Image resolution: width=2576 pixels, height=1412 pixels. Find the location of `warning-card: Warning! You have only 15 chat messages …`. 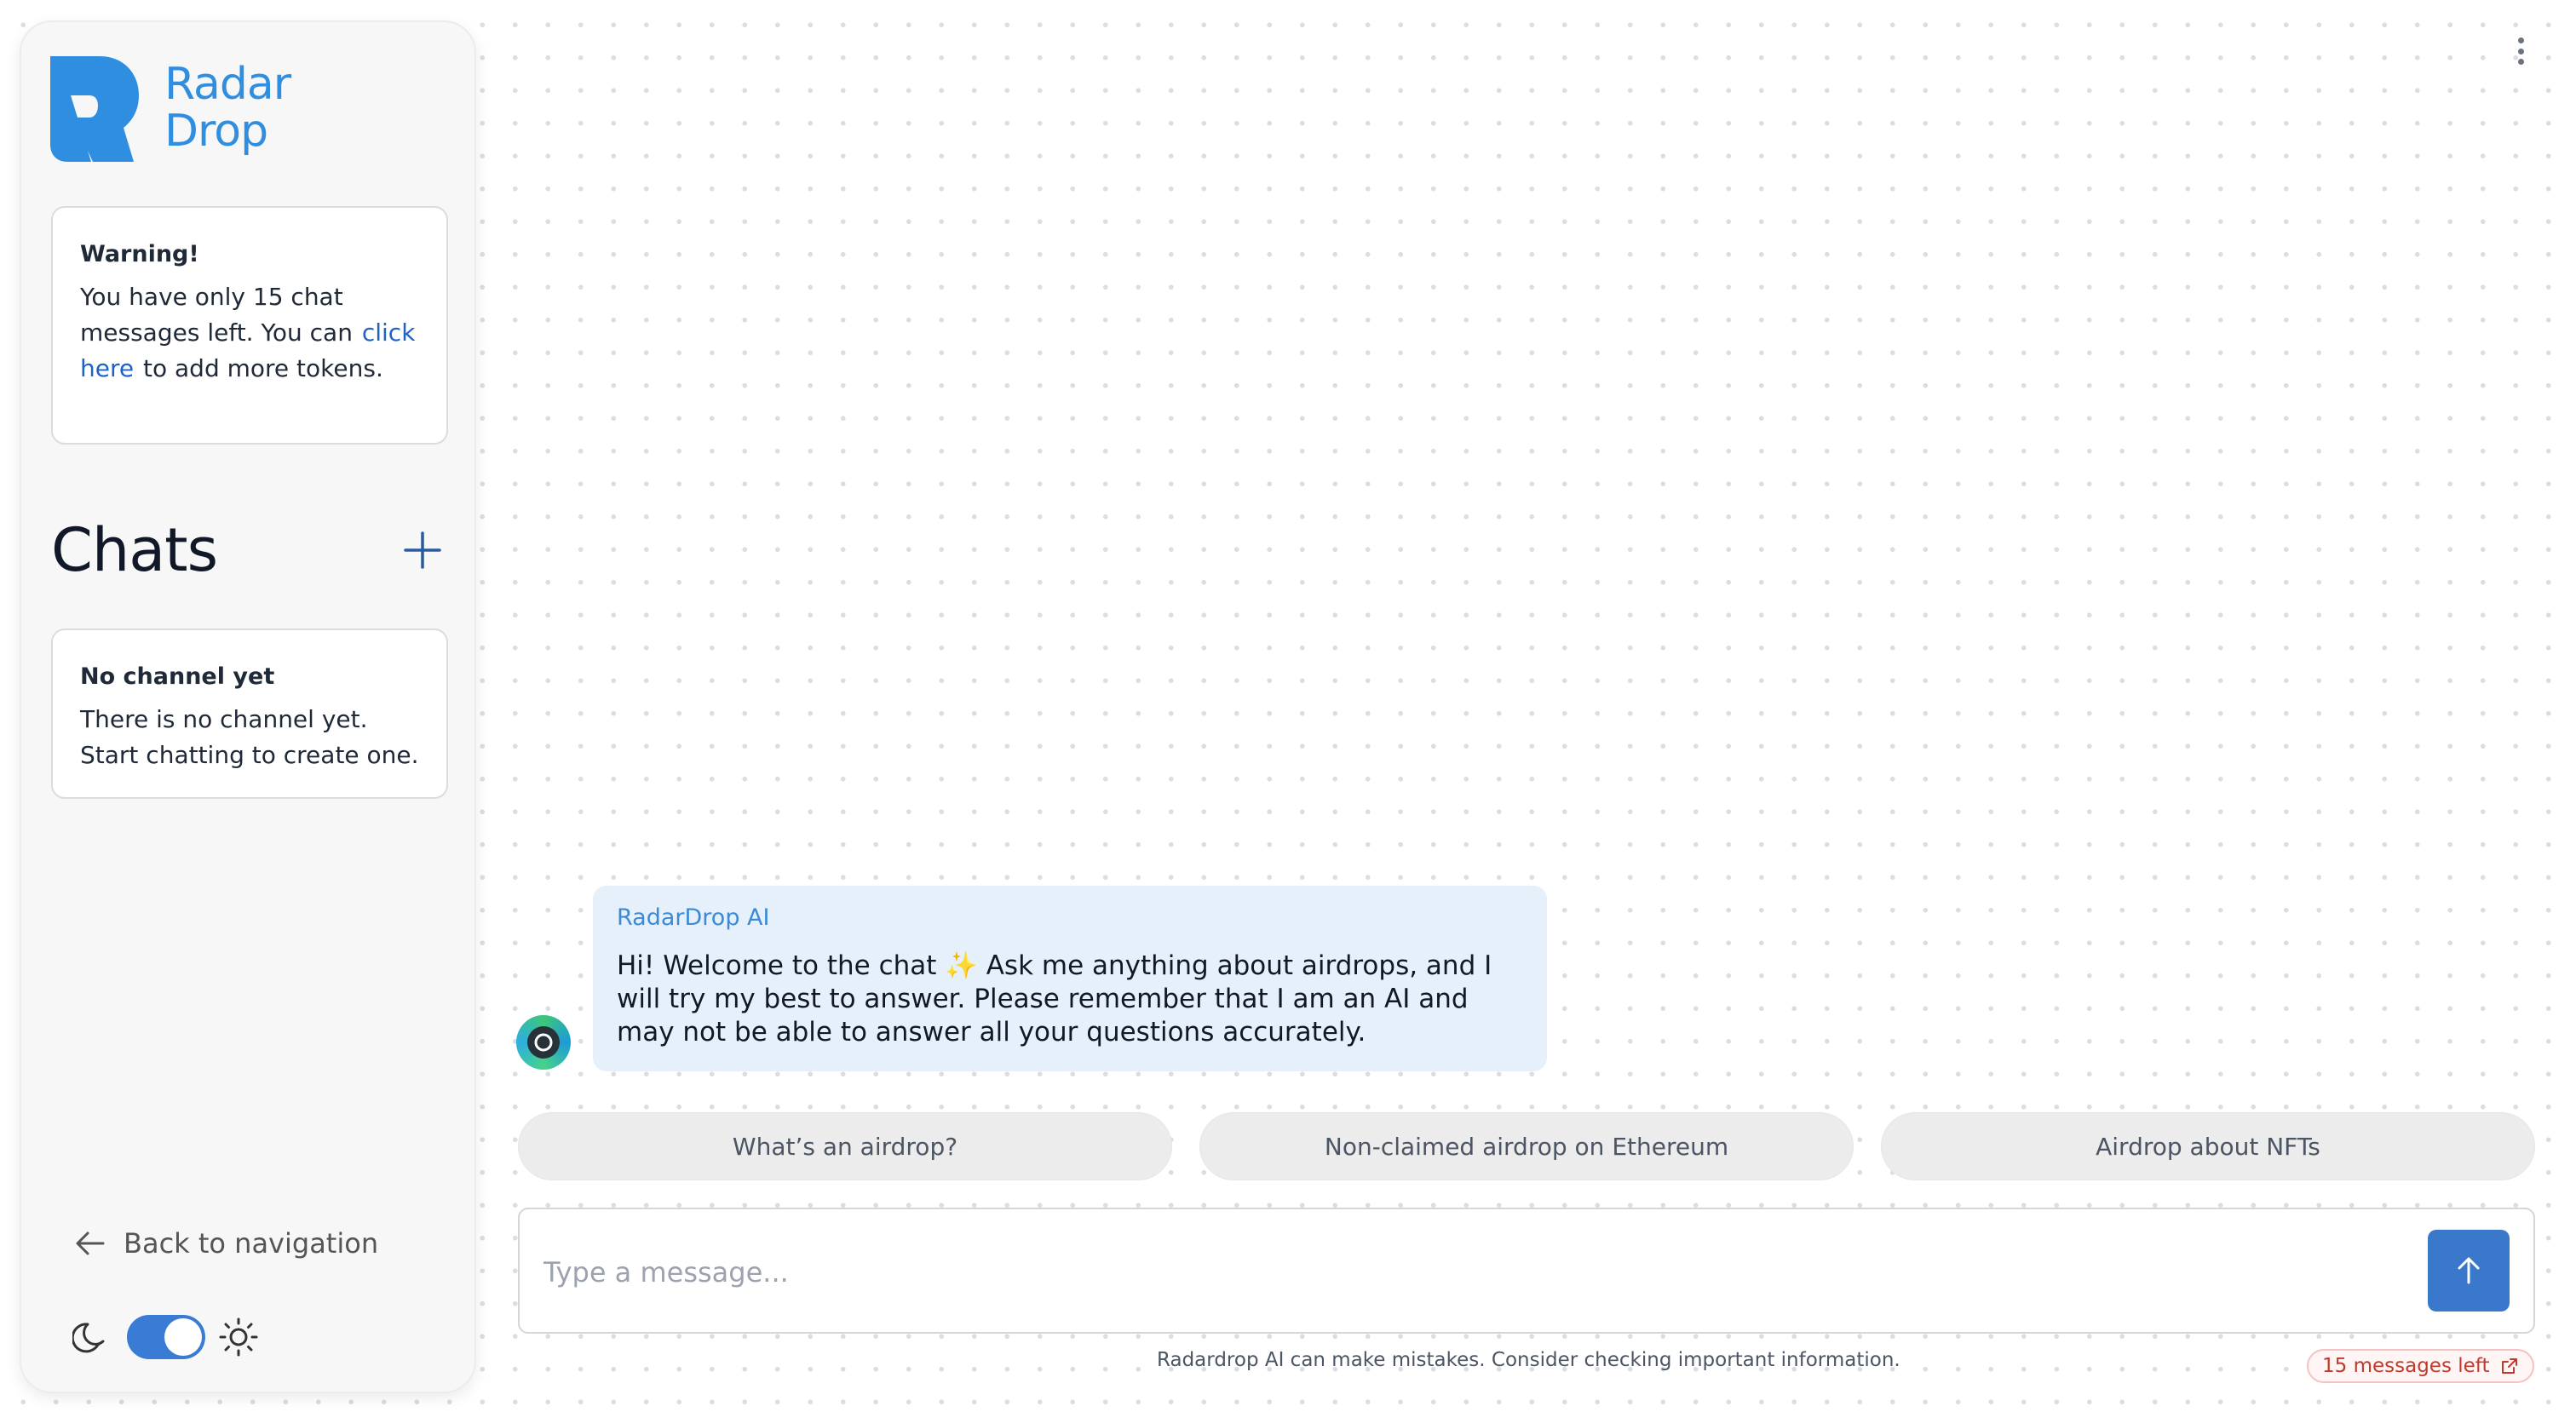

warning-card: Warning! You have only 15 chat messages … is located at coordinates (250, 325).